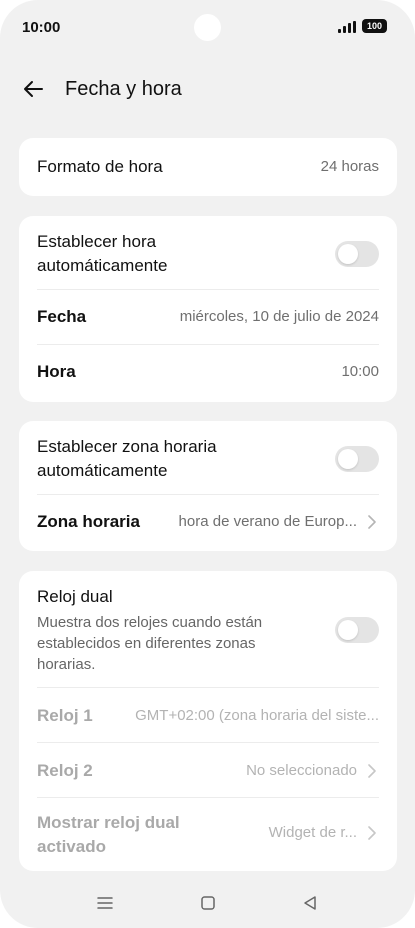 The width and height of the screenshot is (415, 928). Describe the element at coordinates (208, 372) in the screenshot. I see `time-row: Hora 10:00` at that location.